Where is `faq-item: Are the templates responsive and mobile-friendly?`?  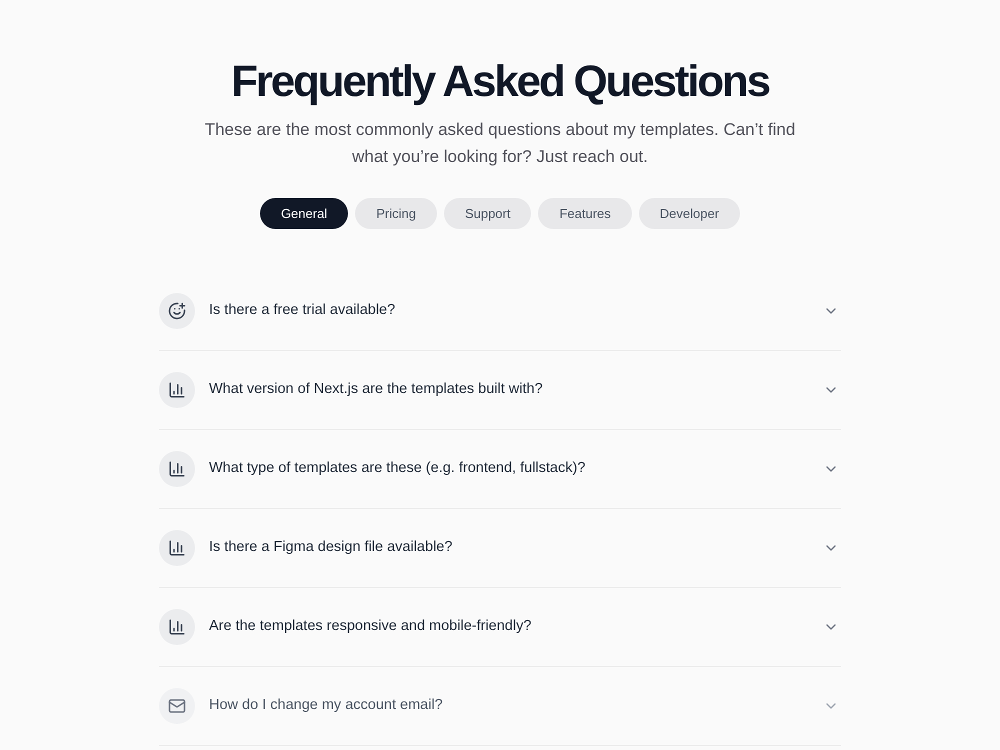 faq-item: Are the templates responsive and mobile-friendly? is located at coordinates (500, 627).